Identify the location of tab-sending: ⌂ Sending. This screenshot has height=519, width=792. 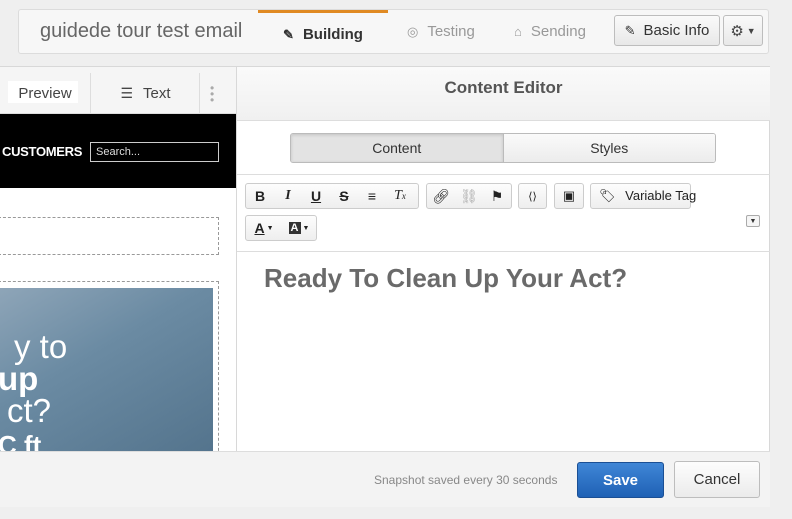
(550, 31).